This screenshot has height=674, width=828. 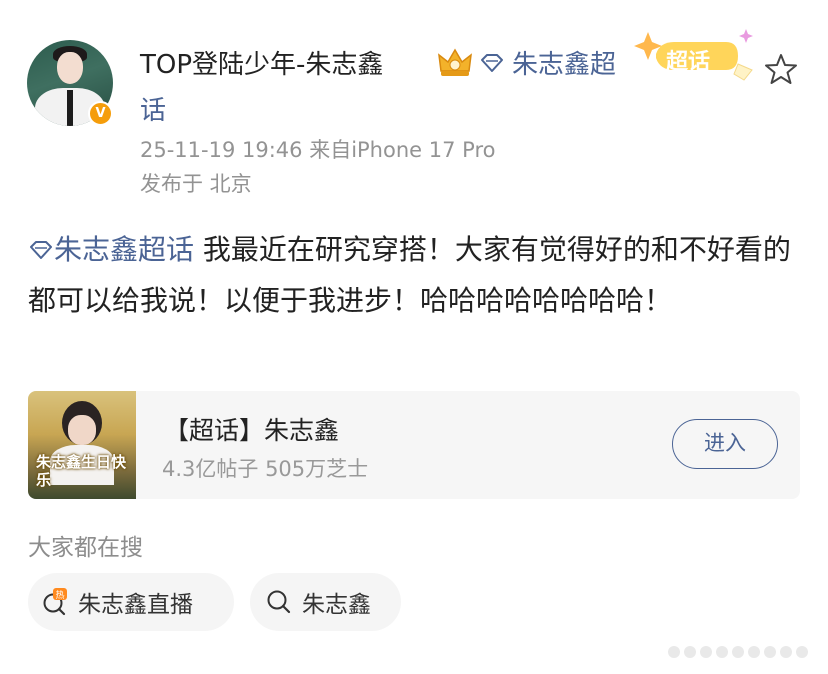 What do you see at coordinates (265, 469) in the screenshot?
I see `supertopic-stats: 4.3亿帖子 505万芝士` at bounding box center [265, 469].